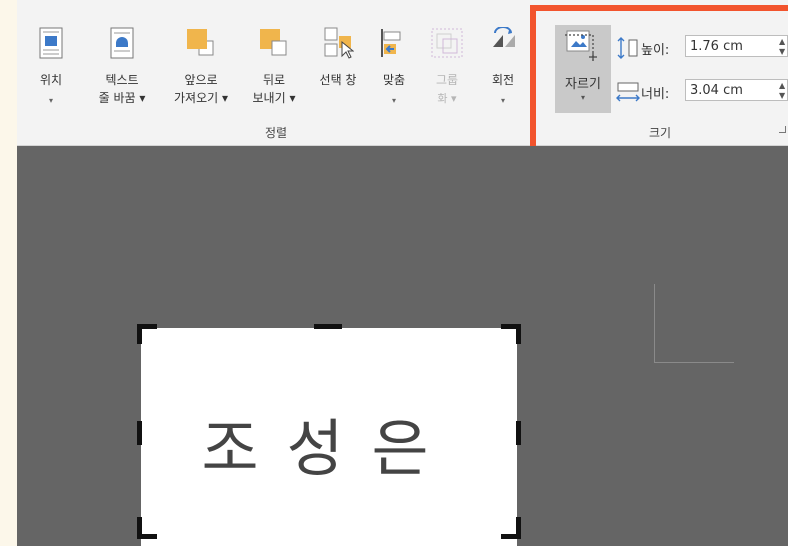 Image resolution: width=788 pixels, height=546 pixels. Describe the element at coordinates (200, 42) in the screenshot. I see `bring-forward-icon` at that location.